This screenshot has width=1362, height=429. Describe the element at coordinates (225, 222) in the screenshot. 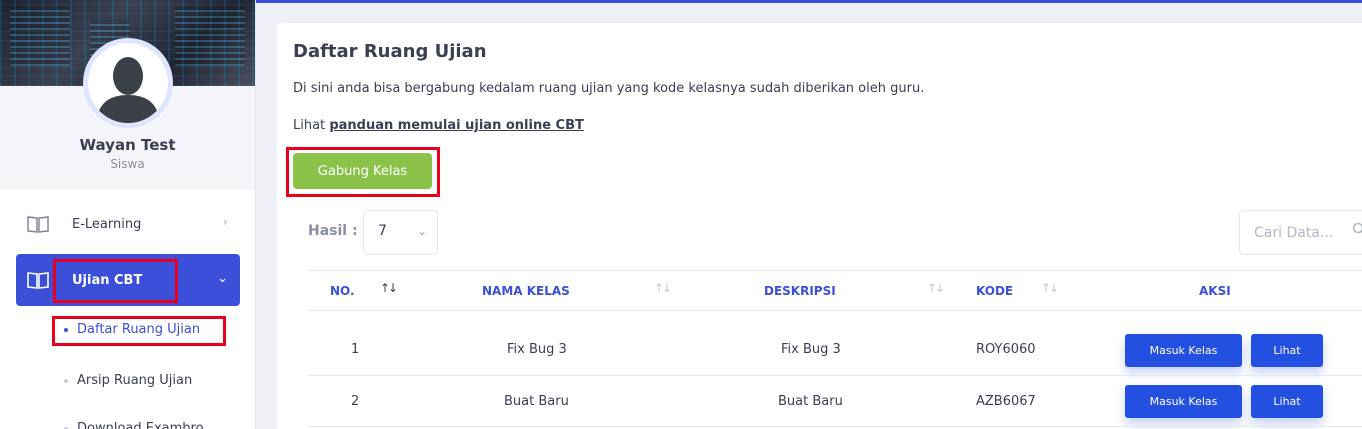

I see `chevron-right-icon: ›` at that location.